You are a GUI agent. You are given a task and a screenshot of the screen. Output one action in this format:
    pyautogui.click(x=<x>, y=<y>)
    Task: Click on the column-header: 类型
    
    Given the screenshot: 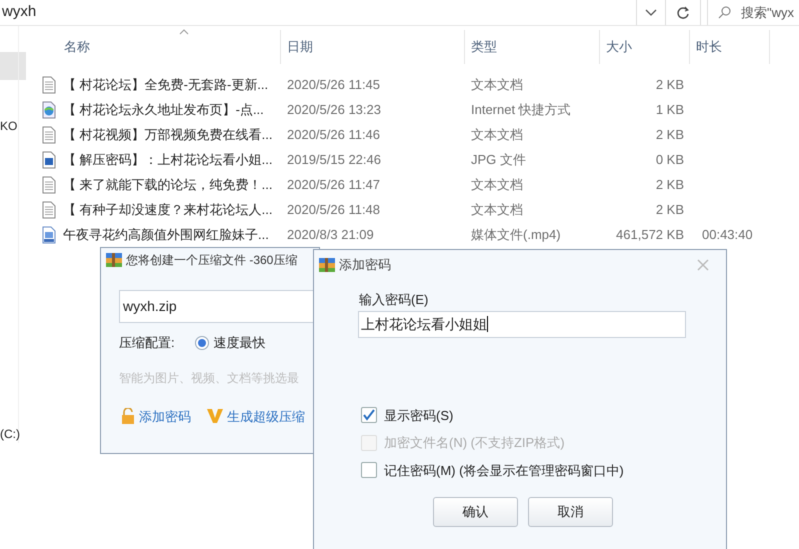 What is the action you would take?
    pyautogui.click(x=532, y=47)
    